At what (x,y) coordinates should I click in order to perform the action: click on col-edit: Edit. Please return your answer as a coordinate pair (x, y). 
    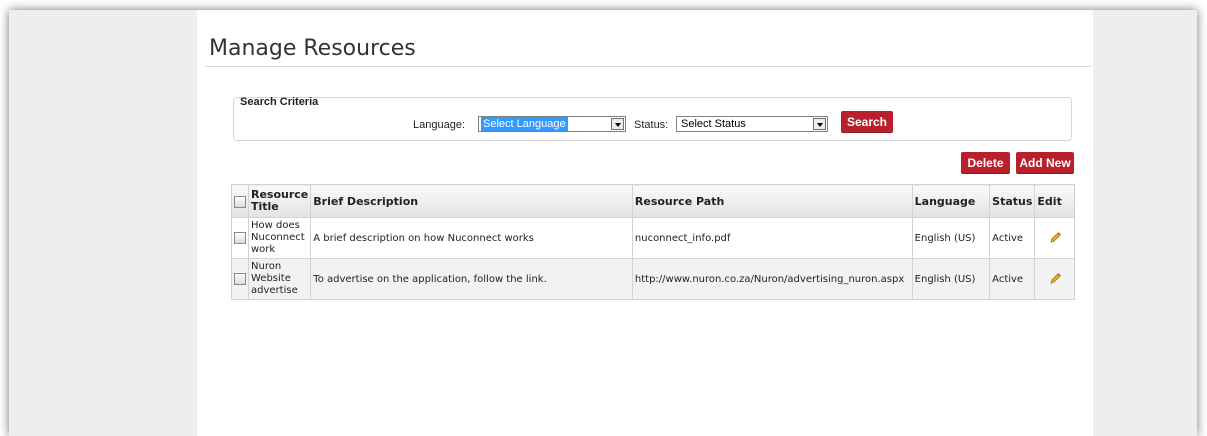
    Looking at the image, I should click on (1054, 201).